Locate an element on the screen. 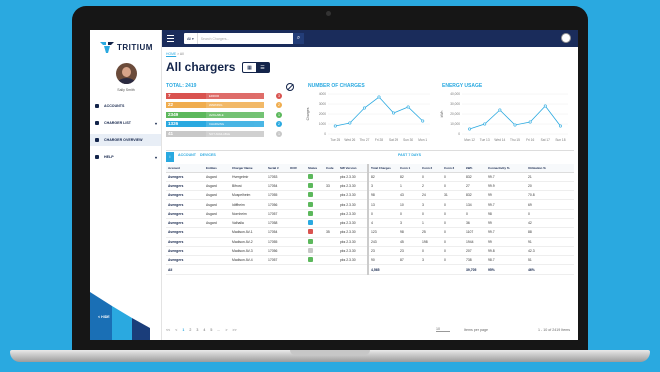  x-tick-label: Wed 26 is located at coordinates (349, 140).